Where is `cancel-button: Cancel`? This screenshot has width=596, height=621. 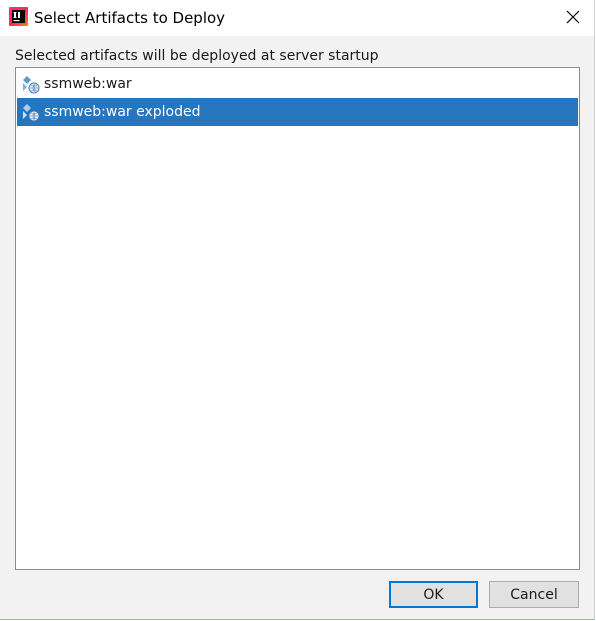
cancel-button: Cancel is located at coordinates (534, 594).